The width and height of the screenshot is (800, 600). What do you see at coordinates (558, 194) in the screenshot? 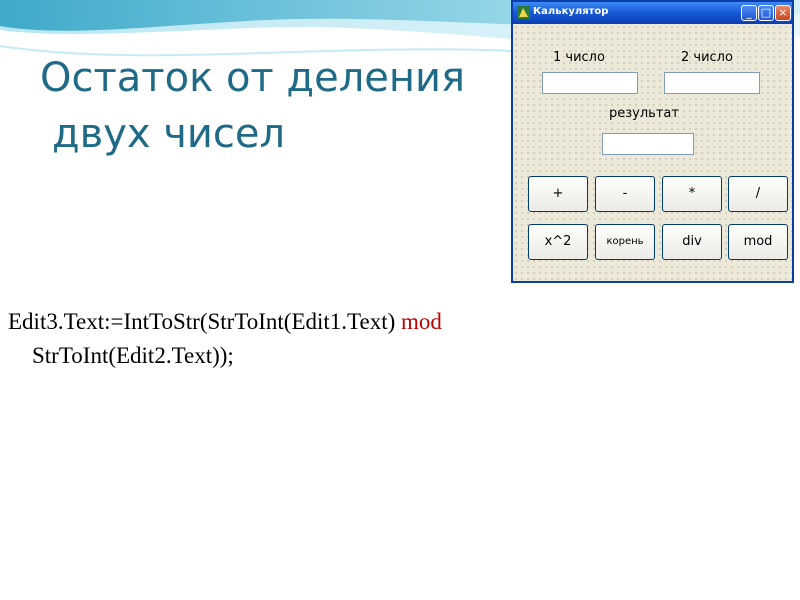
I see `plus-button: +` at bounding box center [558, 194].